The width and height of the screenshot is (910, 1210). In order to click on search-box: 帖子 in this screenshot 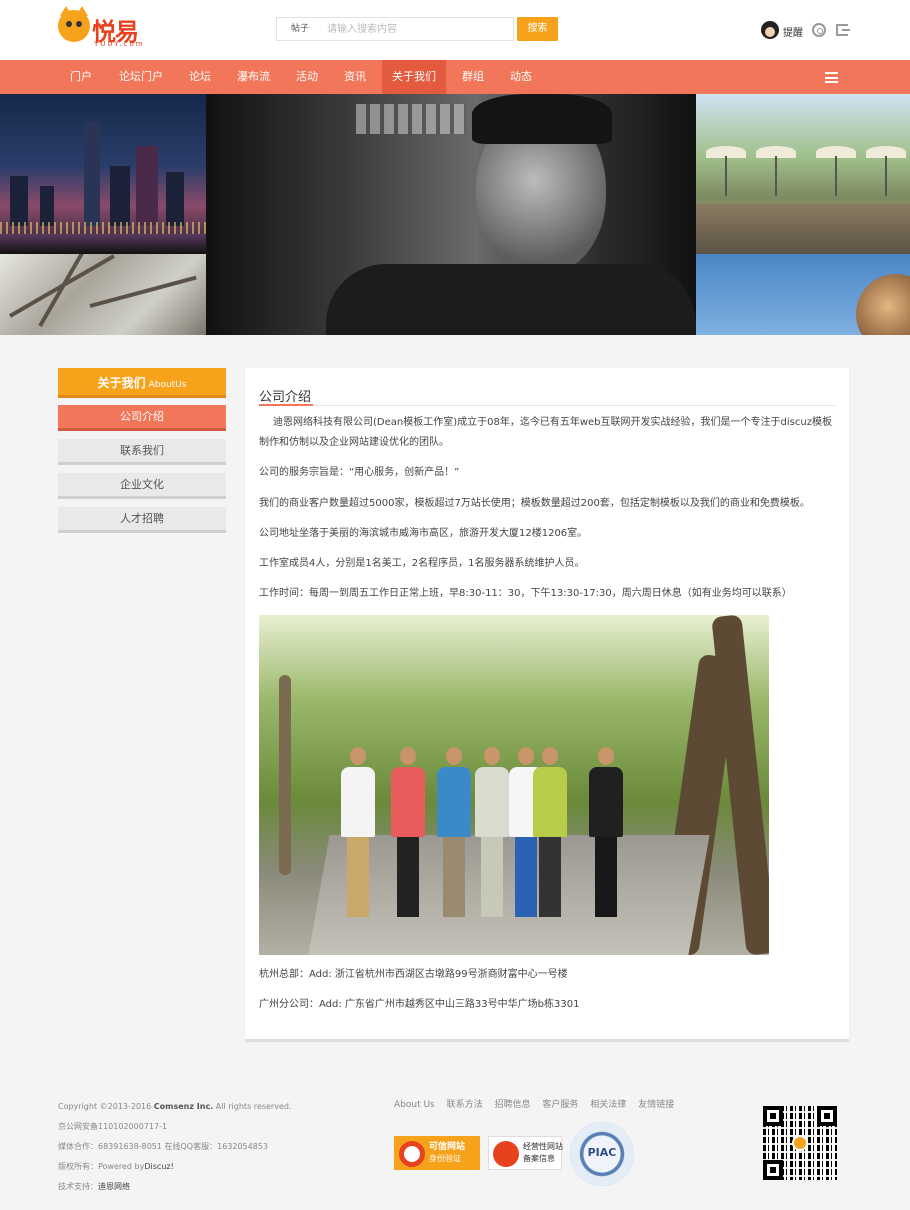, I will do `click(395, 29)`.